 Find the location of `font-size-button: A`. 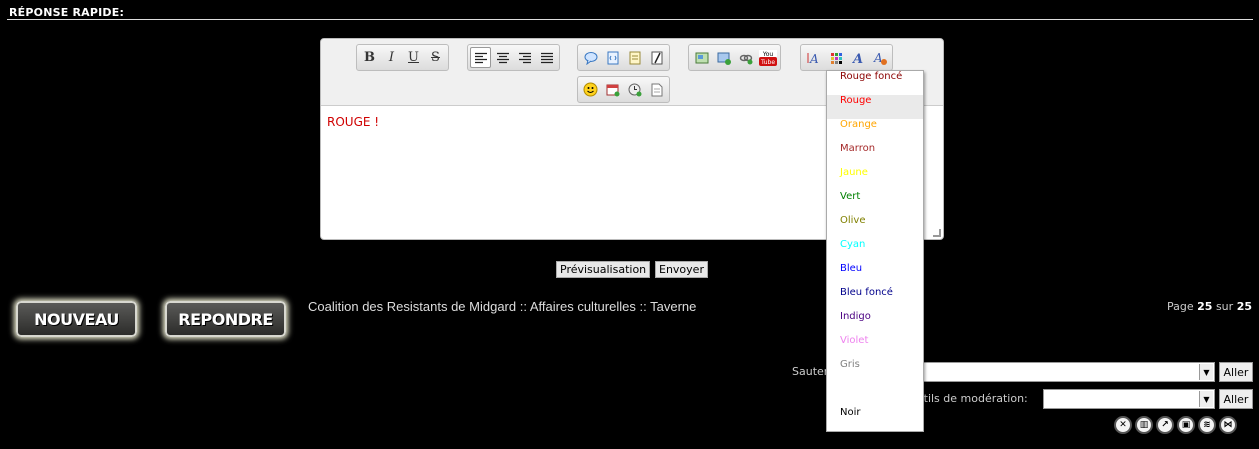

font-size-button: A is located at coordinates (813, 57).